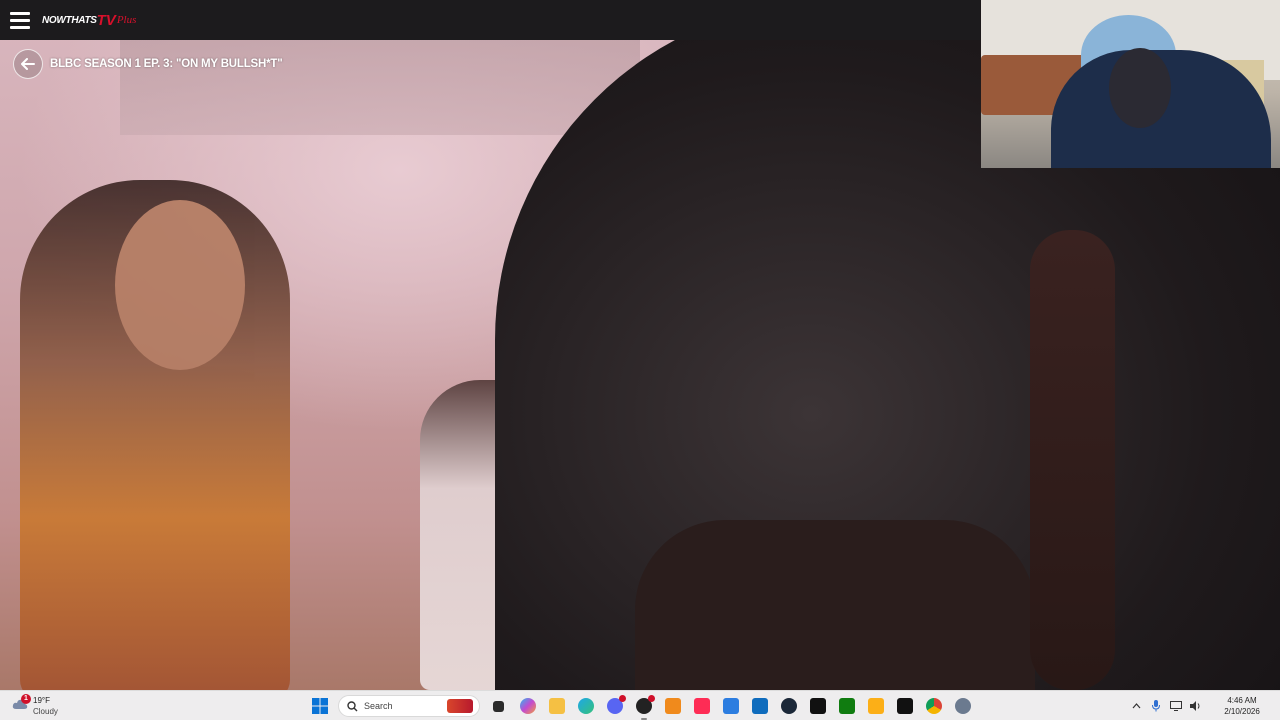  I want to click on chrome-icon, so click(934, 706).